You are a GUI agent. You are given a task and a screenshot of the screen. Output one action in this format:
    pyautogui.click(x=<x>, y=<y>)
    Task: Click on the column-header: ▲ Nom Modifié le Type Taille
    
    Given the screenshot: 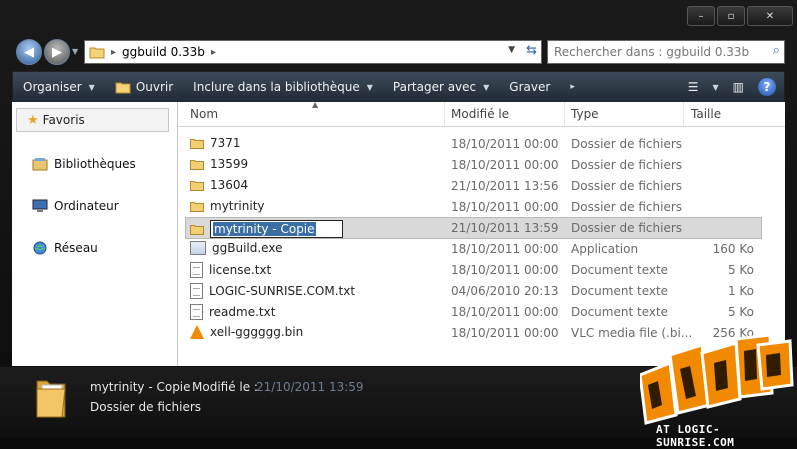 What is the action you would take?
    pyautogui.click(x=481, y=113)
    